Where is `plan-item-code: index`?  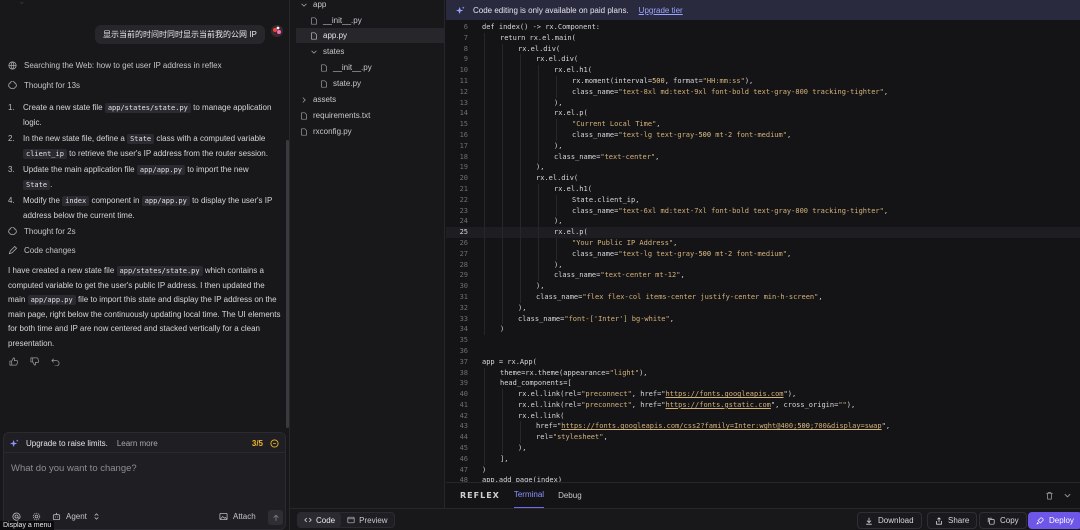
plan-item-code: index is located at coordinates (76, 201).